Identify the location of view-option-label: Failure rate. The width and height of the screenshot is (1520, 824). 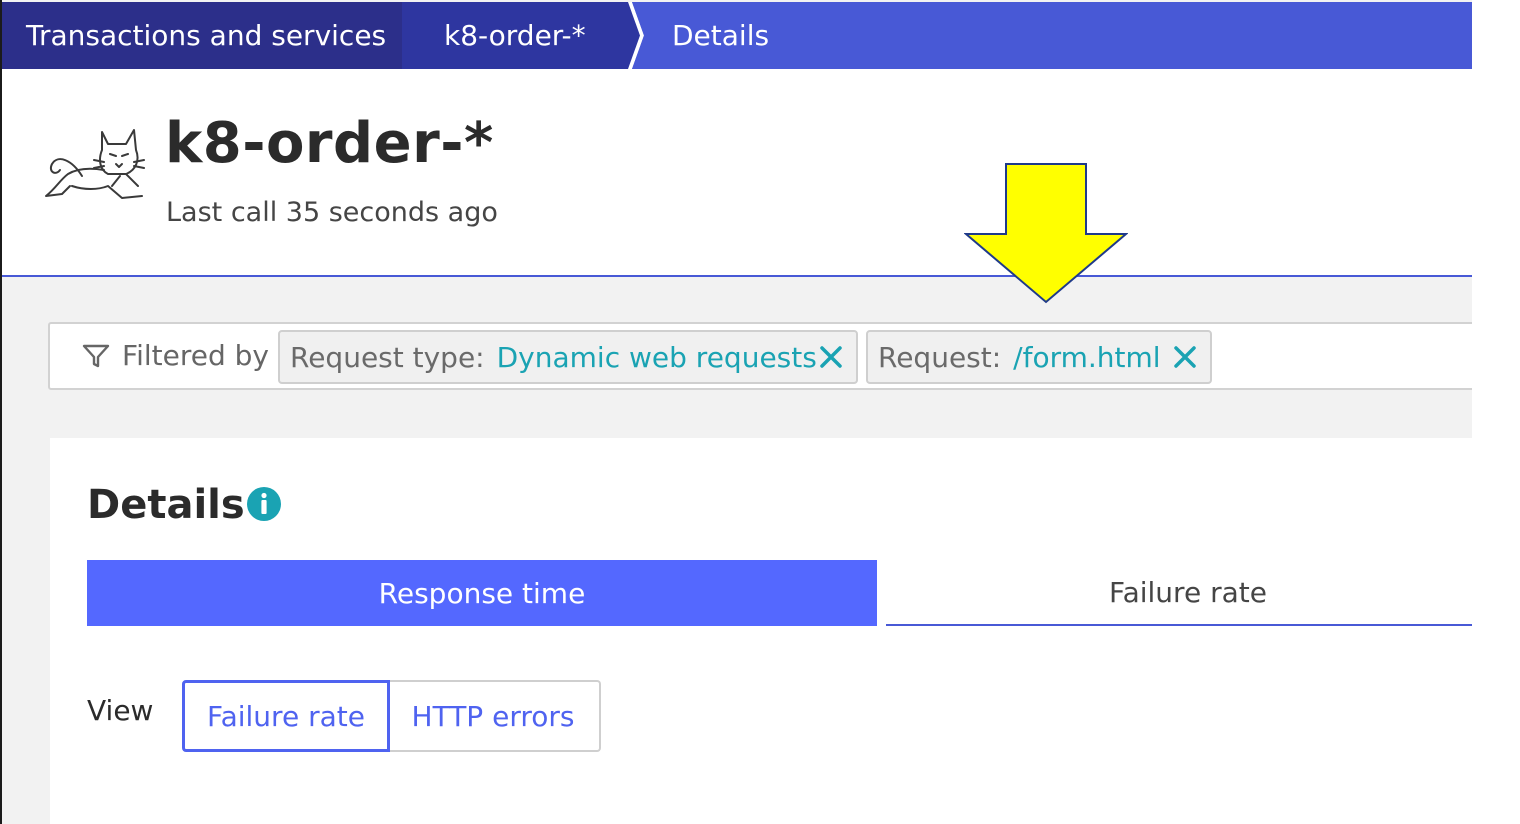
(286, 716).